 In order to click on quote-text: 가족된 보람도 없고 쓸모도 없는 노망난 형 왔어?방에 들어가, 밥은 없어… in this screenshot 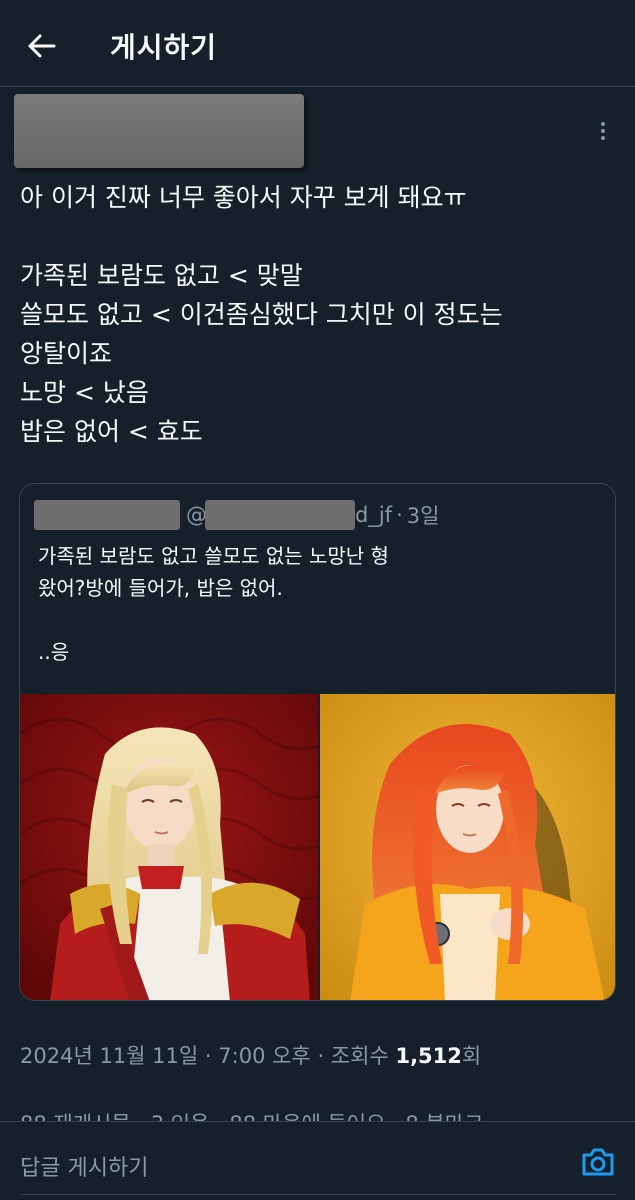, I will do `click(213, 604)`.